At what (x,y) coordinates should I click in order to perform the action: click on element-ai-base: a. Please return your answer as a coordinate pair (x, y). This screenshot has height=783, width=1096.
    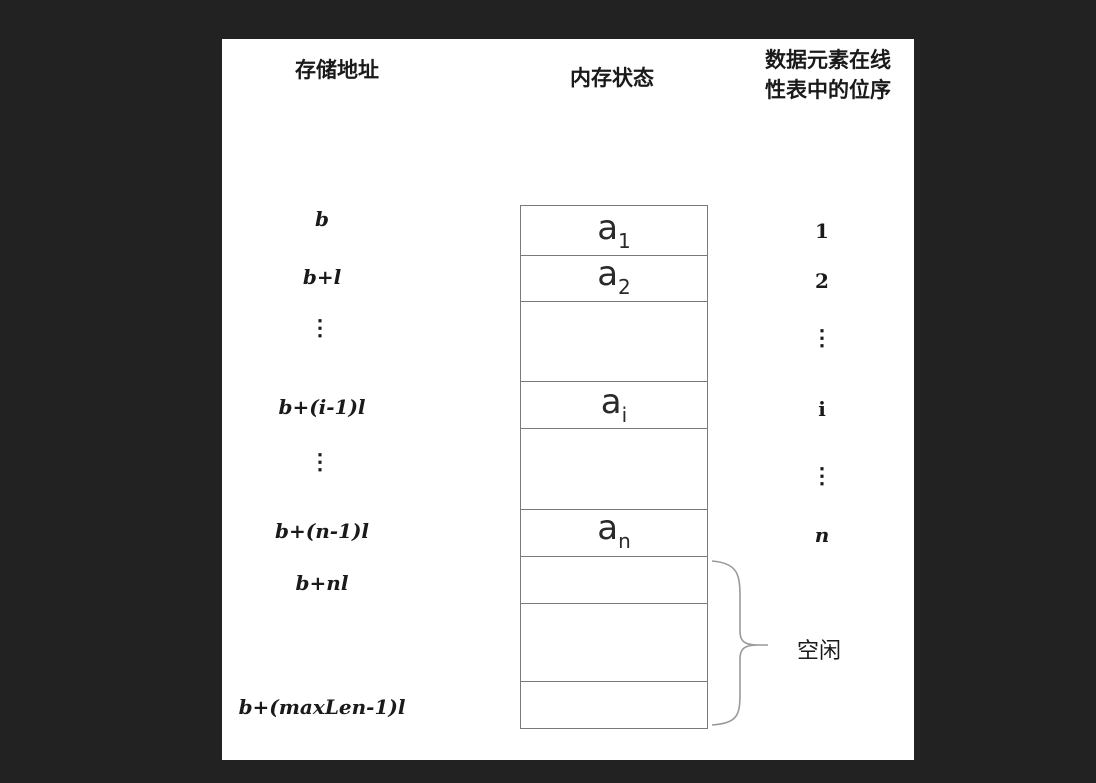
    Looking at the image, I should click on (611, 402).